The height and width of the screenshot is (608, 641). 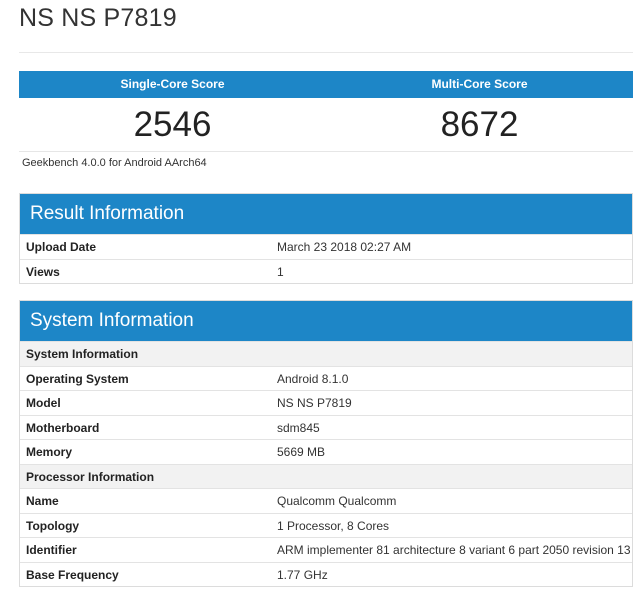 I want to click on table-row: Base Frequency 1.77 GHz, so click(x=326, y=574).